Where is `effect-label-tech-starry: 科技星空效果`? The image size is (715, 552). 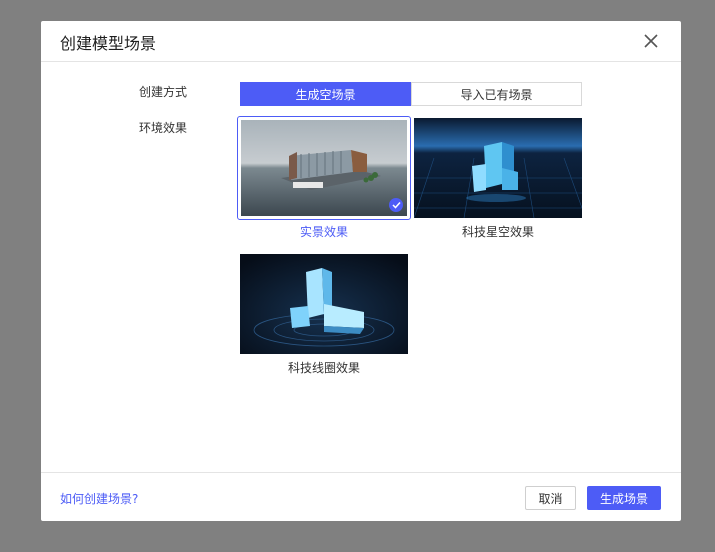 effect-label-tech-starry: 科技星空效果 is located at coordinates (497, 232).